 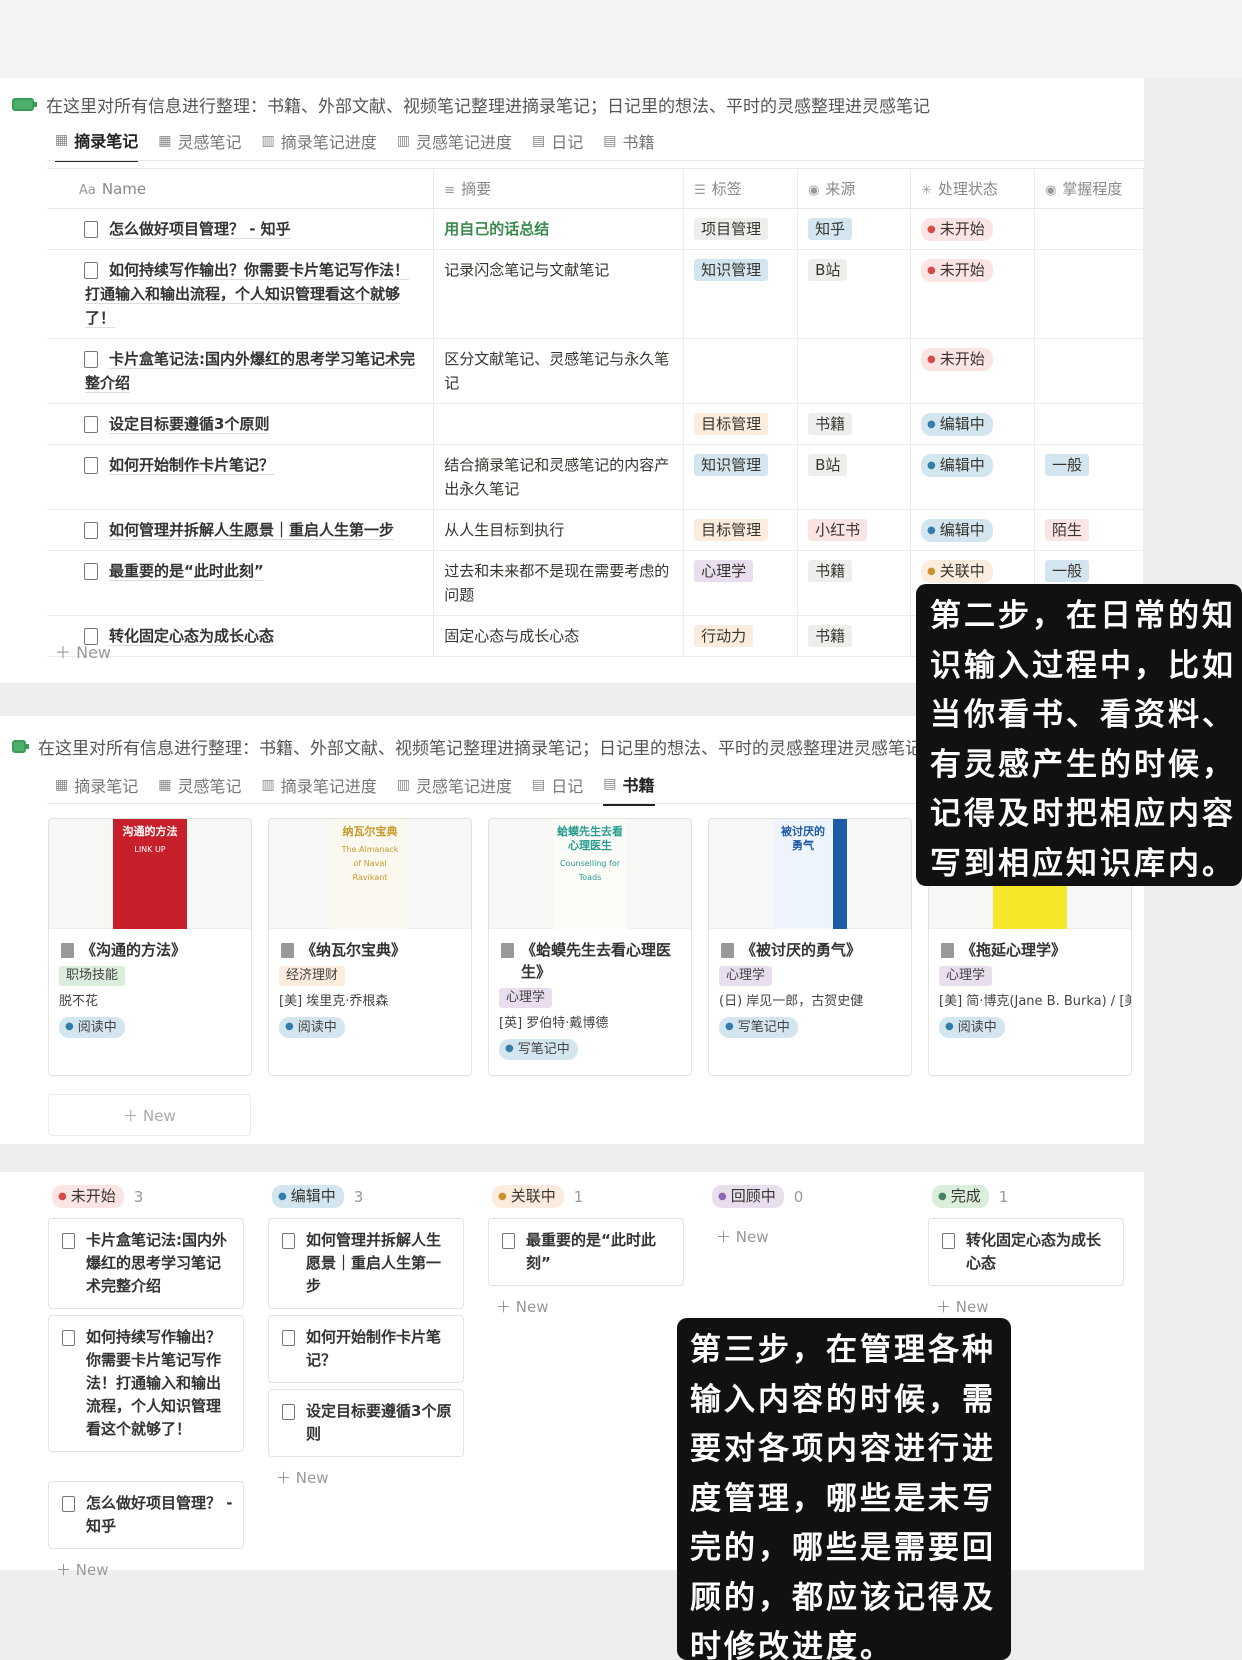 I want to click on row-source-cell: 小红书, so click(x=854, y=530).